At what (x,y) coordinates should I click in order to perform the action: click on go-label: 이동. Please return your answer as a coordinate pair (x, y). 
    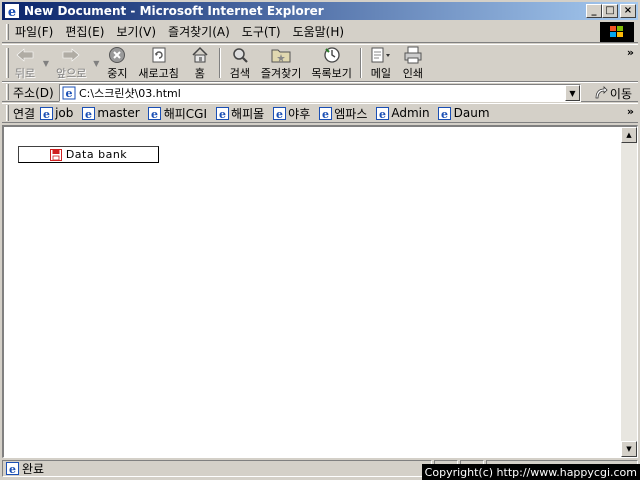
    Looking at the image, I should click on (620, 93).